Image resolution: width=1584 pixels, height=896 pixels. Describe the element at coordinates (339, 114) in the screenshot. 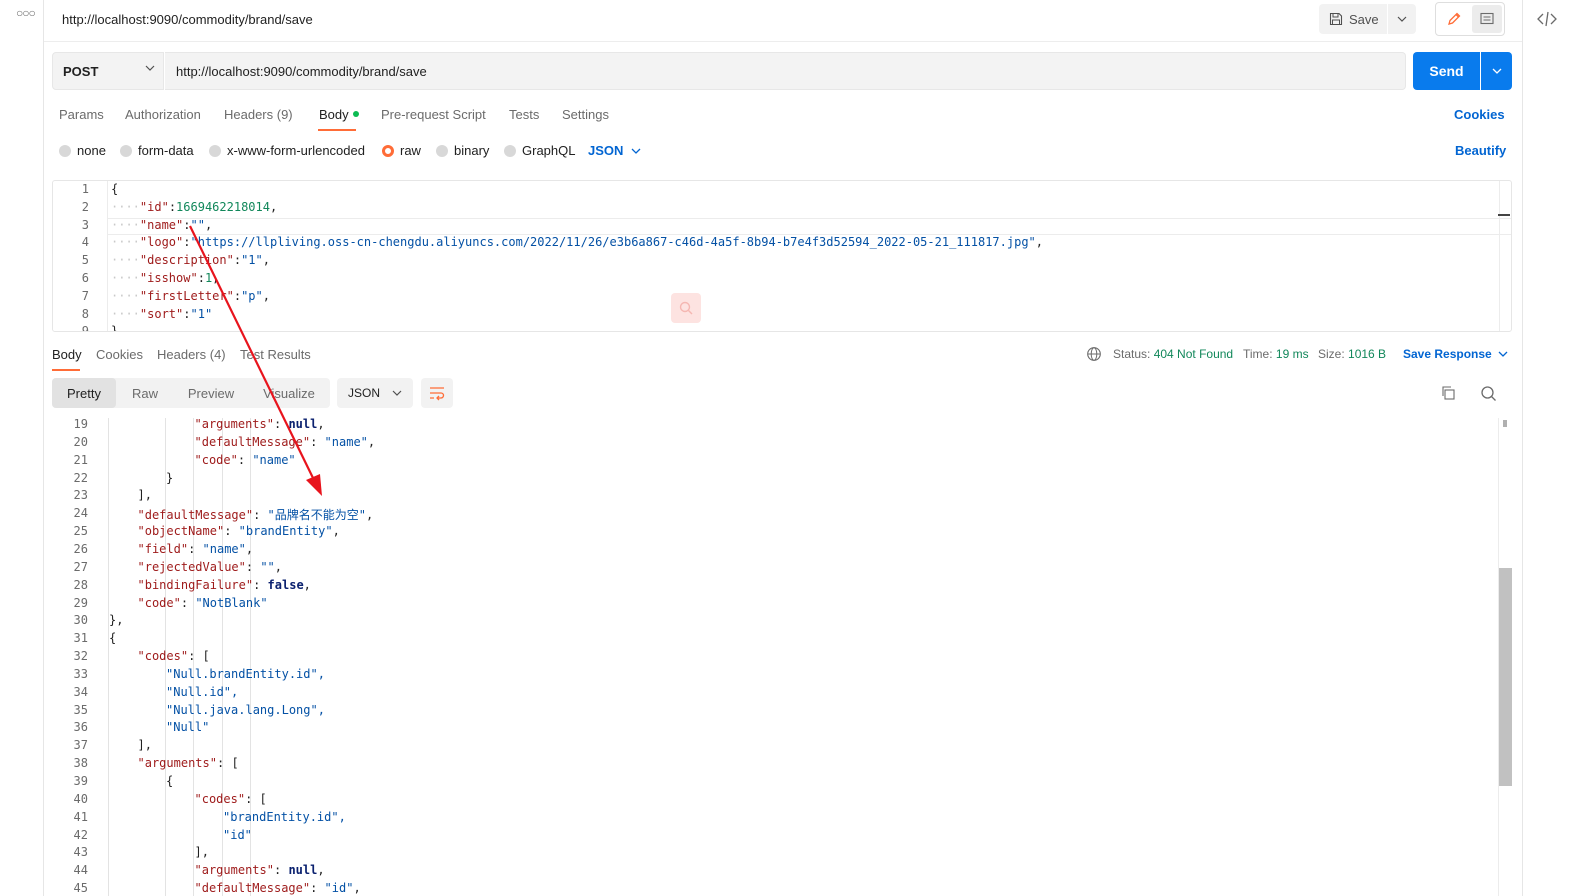

I see `tab-body: Body` at that location.